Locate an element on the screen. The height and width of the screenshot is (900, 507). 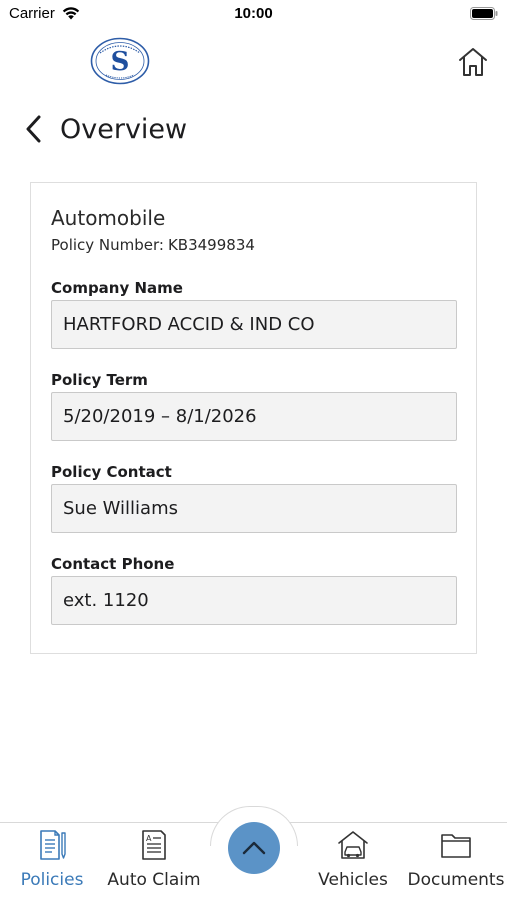
svg-text: S is located at coordinates (120, 62).